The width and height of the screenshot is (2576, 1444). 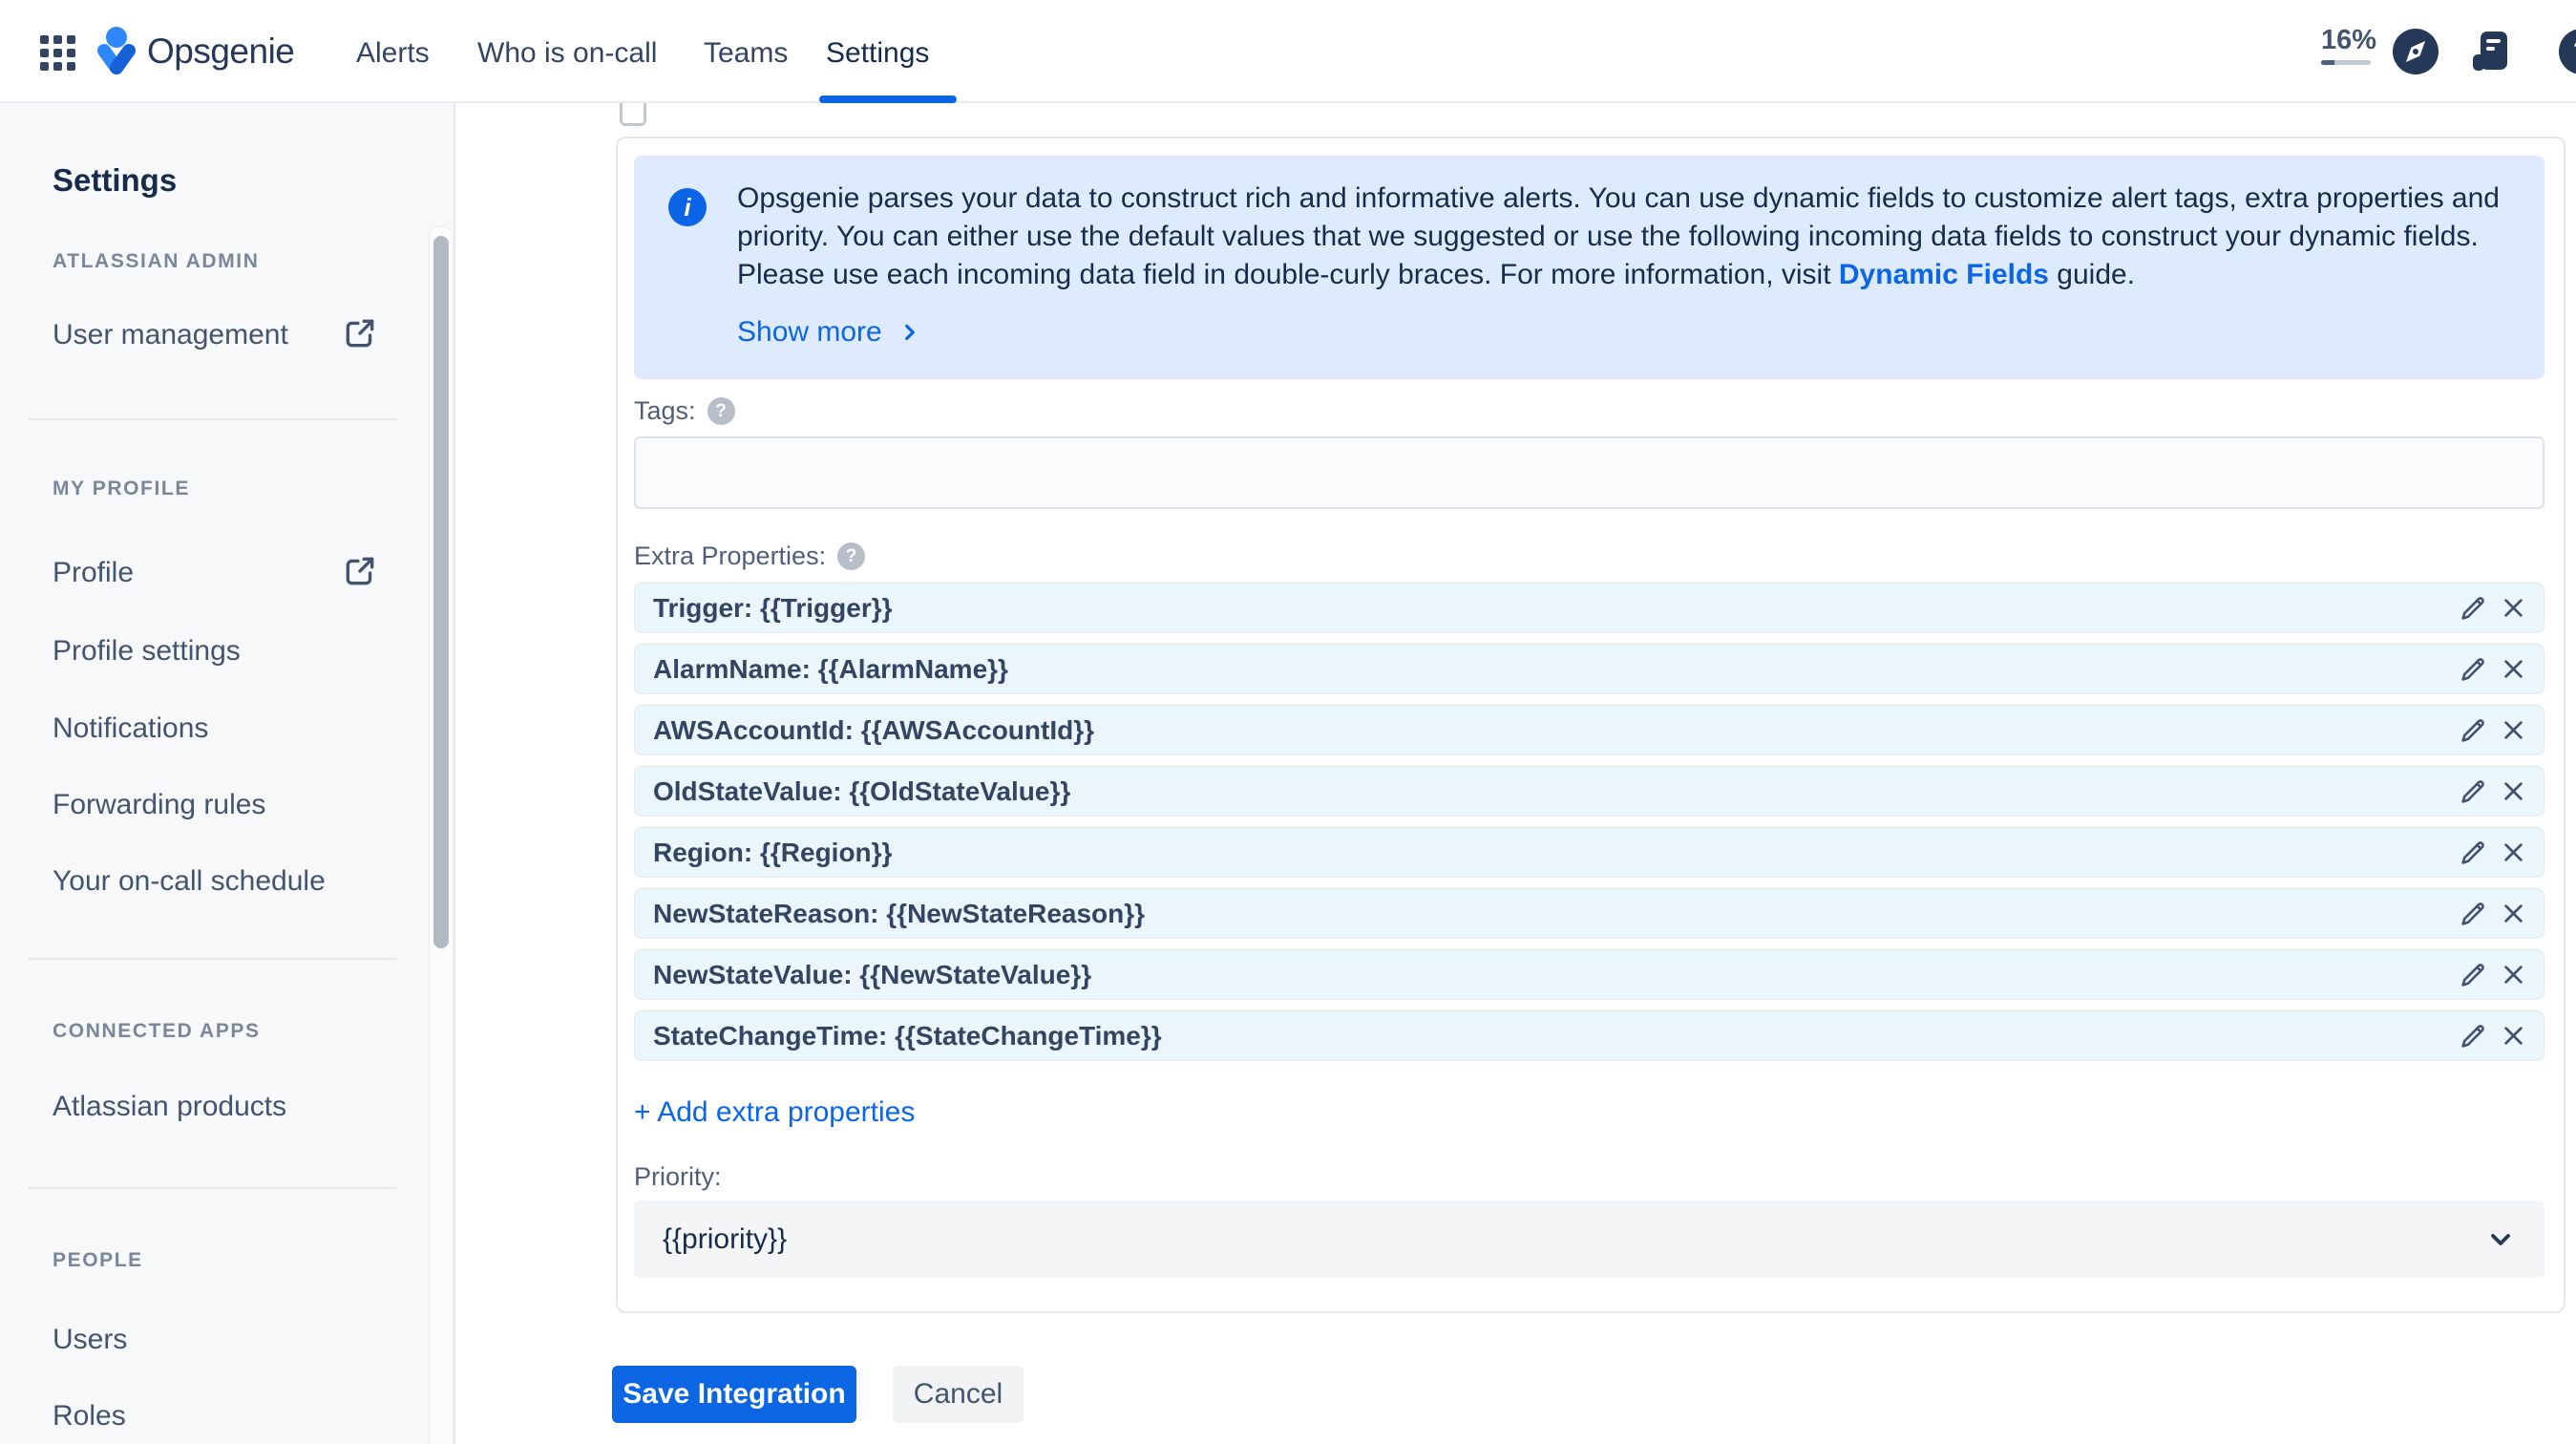 What do you see at coordinates (2500, 1239) in the screenshot?
I see `chevron-down-icon` at bounding box center [2500, 1239].